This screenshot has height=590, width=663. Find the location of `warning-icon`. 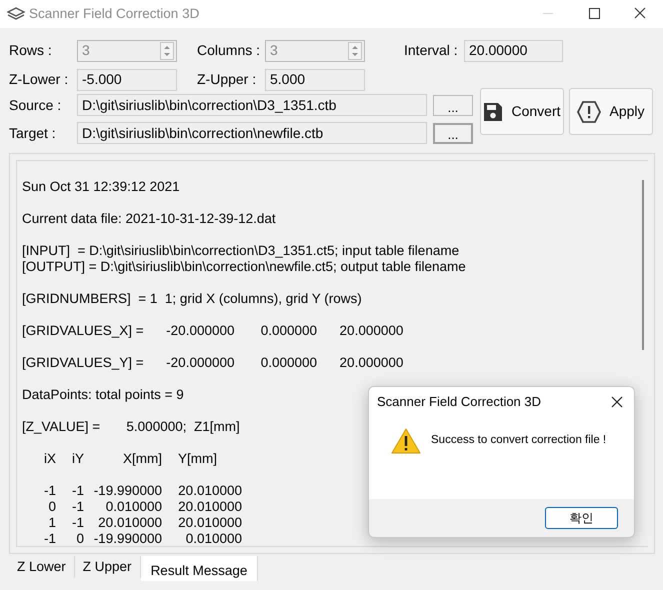

warning-icon is located at coordinates (406, 441).